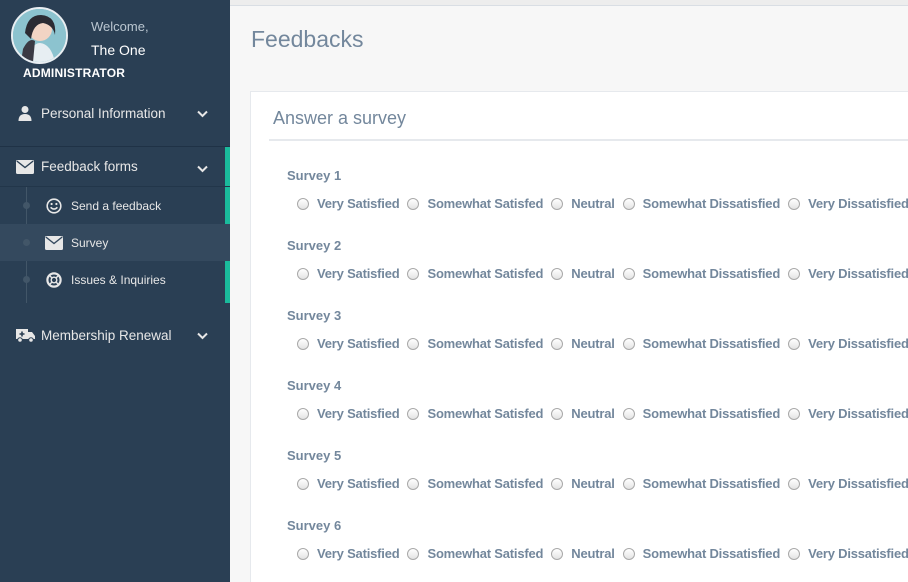 The width and height of the screenshot is (908, 582). I want to click on avatar, so click(39, 35).